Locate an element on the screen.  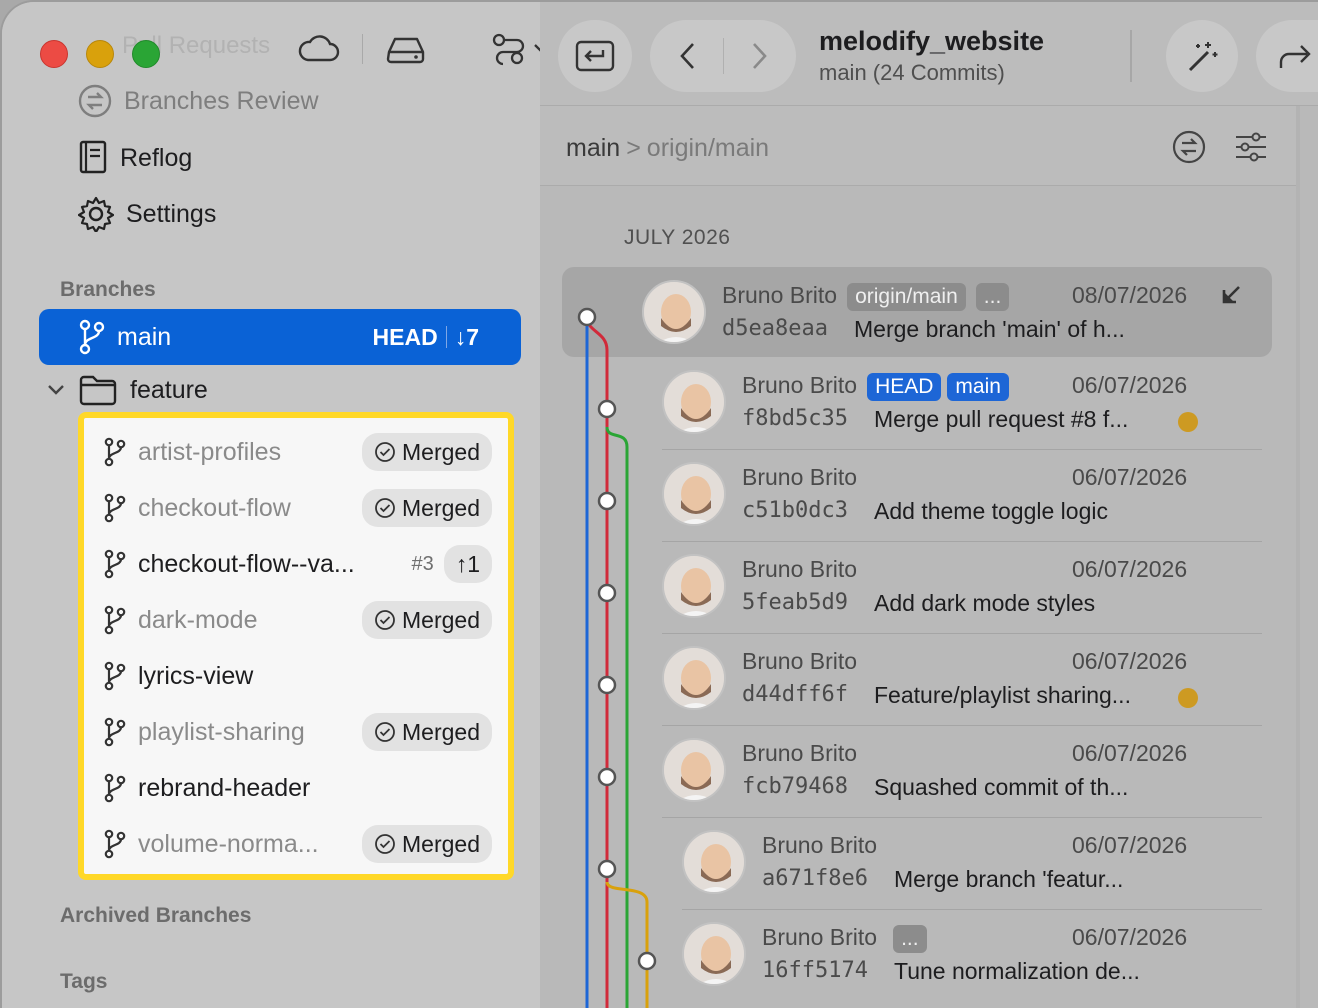
branch-row-dark-mode: dark-mode Merged is located at coordinates (298, 620).